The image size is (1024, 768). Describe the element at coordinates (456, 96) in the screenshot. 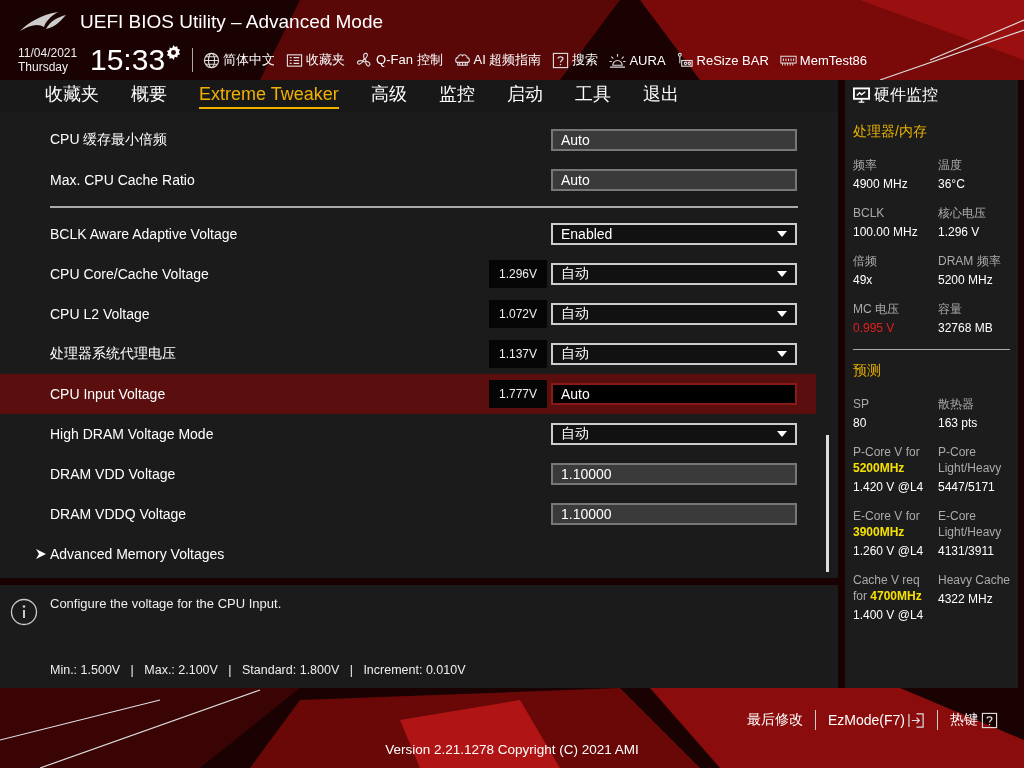

I see `menu-tab: 监控` at that location.